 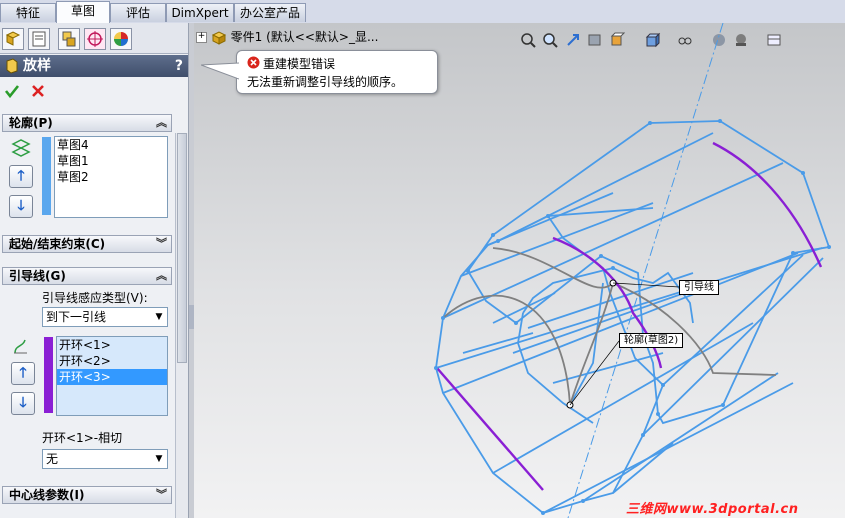 I want to click on tangency-value: 无, so click(x=52, y=459).